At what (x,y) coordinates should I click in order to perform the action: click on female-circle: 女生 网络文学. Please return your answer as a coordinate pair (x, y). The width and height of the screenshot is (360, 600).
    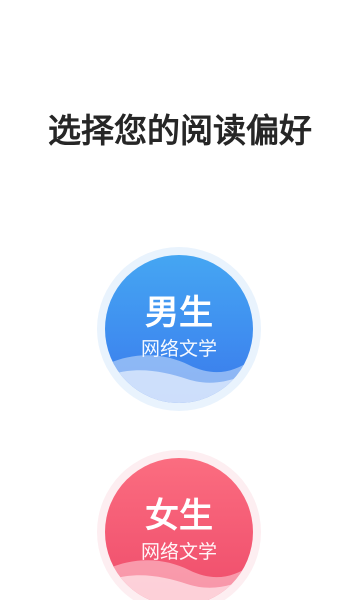
    Looking at the image, I should click on (179, 529).